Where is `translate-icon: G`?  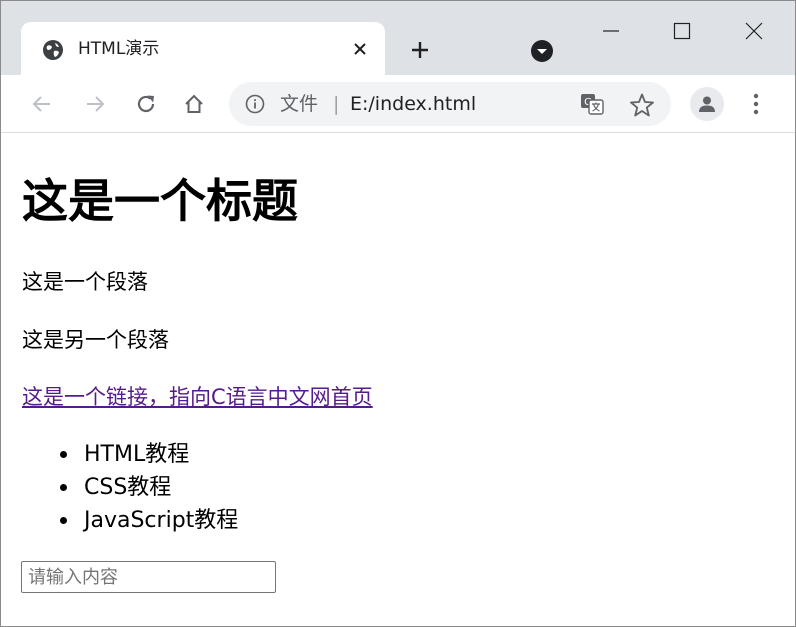
translate-icon: G is located at coordinates (592, 104).